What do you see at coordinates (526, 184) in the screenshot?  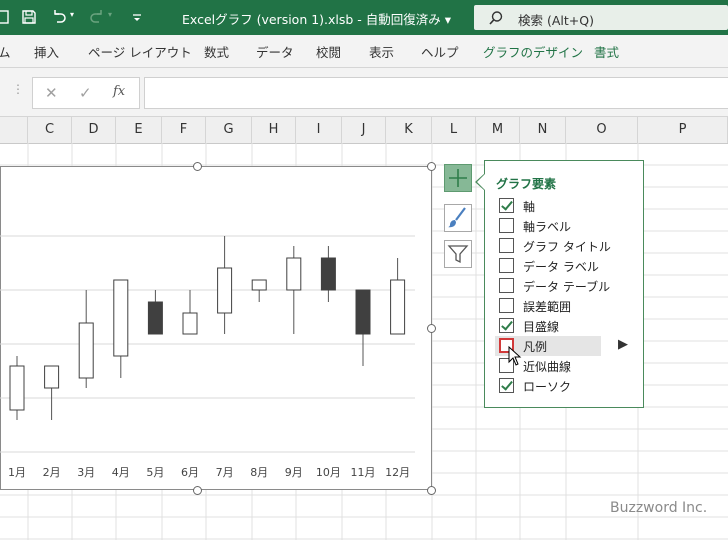 I see `flyout-title: グラフ要素` at bounding box center [526, 184].